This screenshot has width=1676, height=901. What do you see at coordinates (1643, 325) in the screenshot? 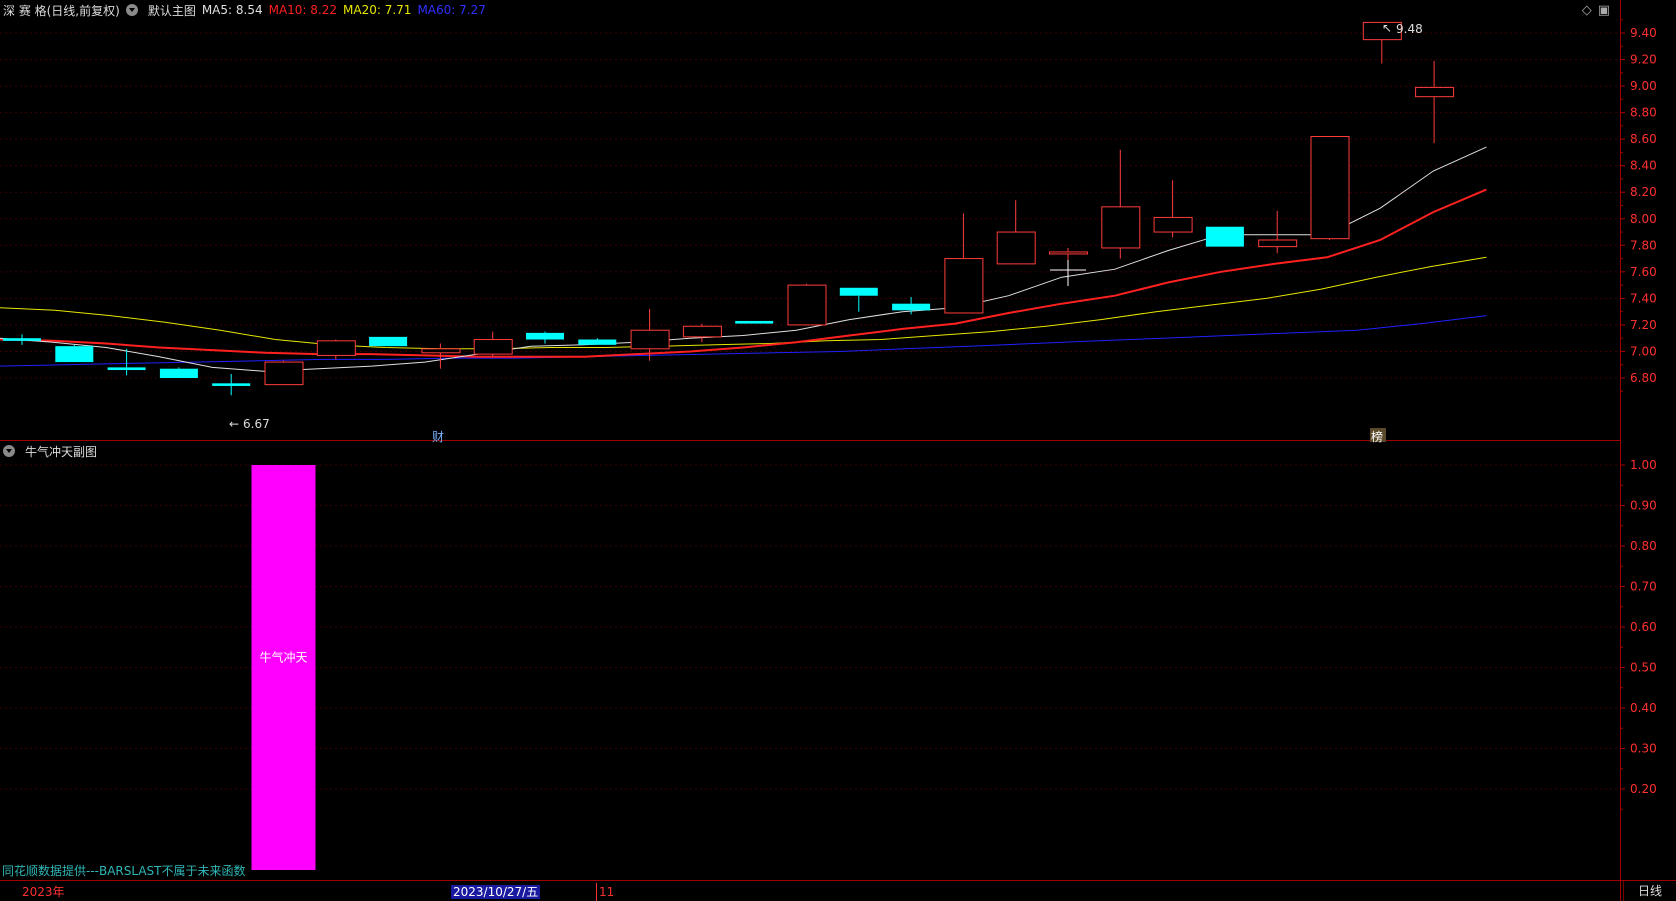
I see `price-axis-label: 7.20` at bounding box center [1643, 325].